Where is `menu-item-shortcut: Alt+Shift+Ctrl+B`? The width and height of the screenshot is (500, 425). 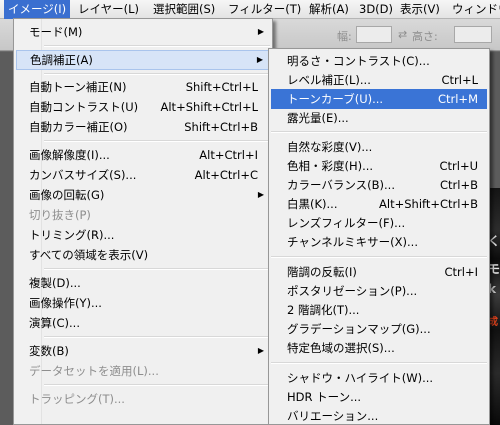 menu-item-shortcut: Alt+Shift+Ctrl+B is located at coordinates (428, 204).